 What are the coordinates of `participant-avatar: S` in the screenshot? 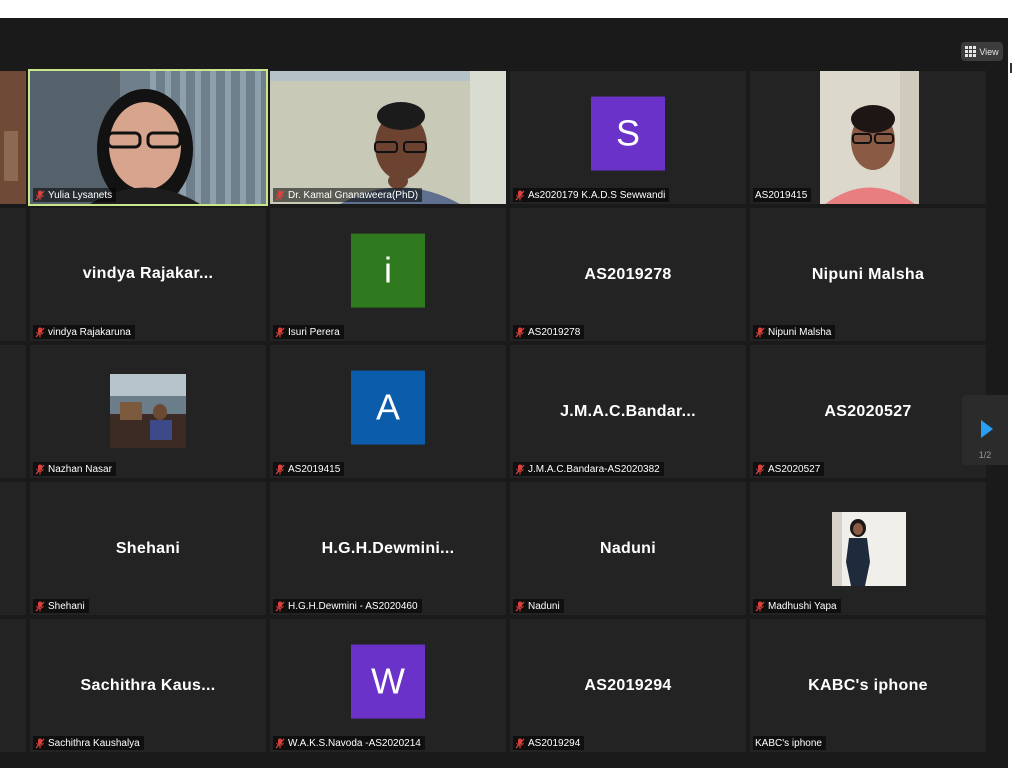 It's located at (628, 133).